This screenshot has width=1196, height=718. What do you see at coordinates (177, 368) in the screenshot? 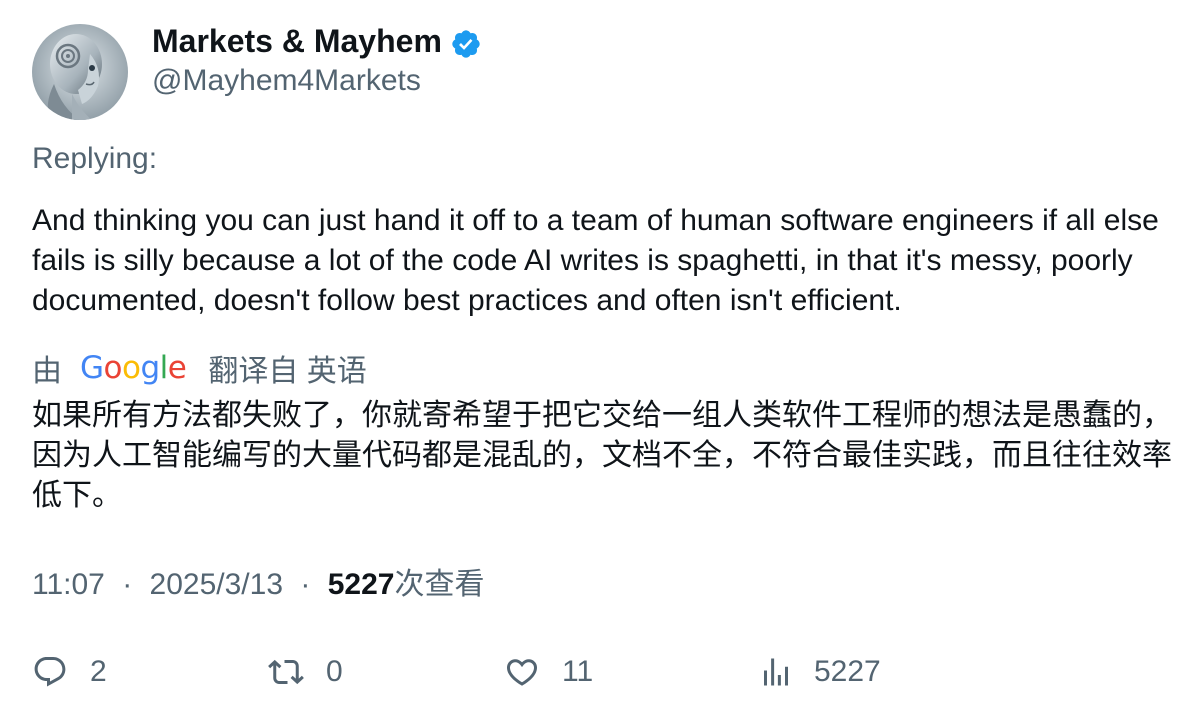
I see `google-logo-letter: e` at bounding box center [177, 368].